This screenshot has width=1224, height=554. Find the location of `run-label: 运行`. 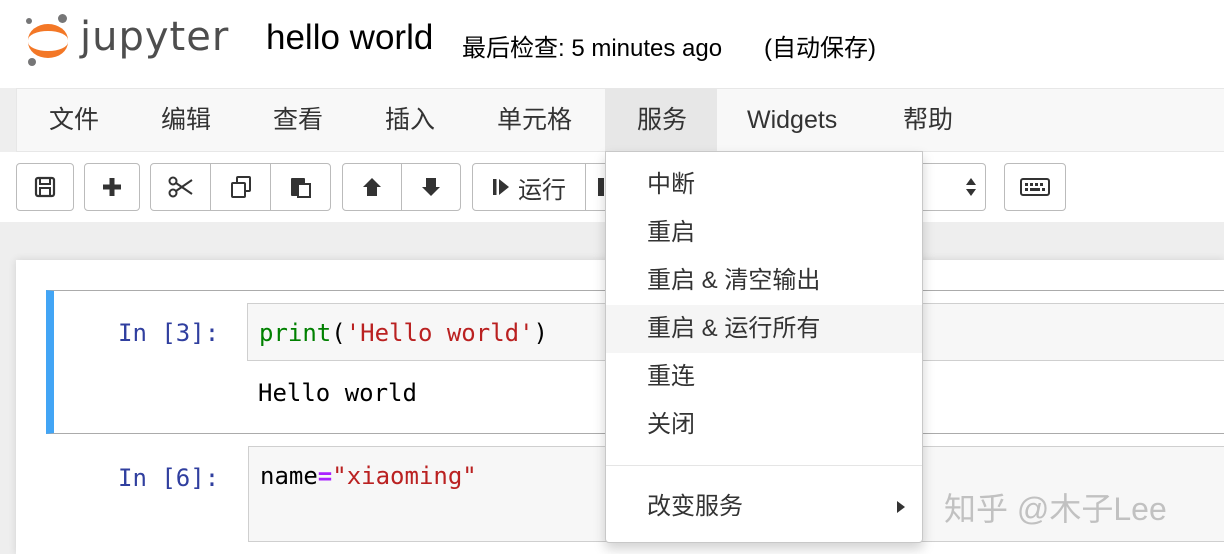

run-label: 运行 is located at coordinates (542, 190).